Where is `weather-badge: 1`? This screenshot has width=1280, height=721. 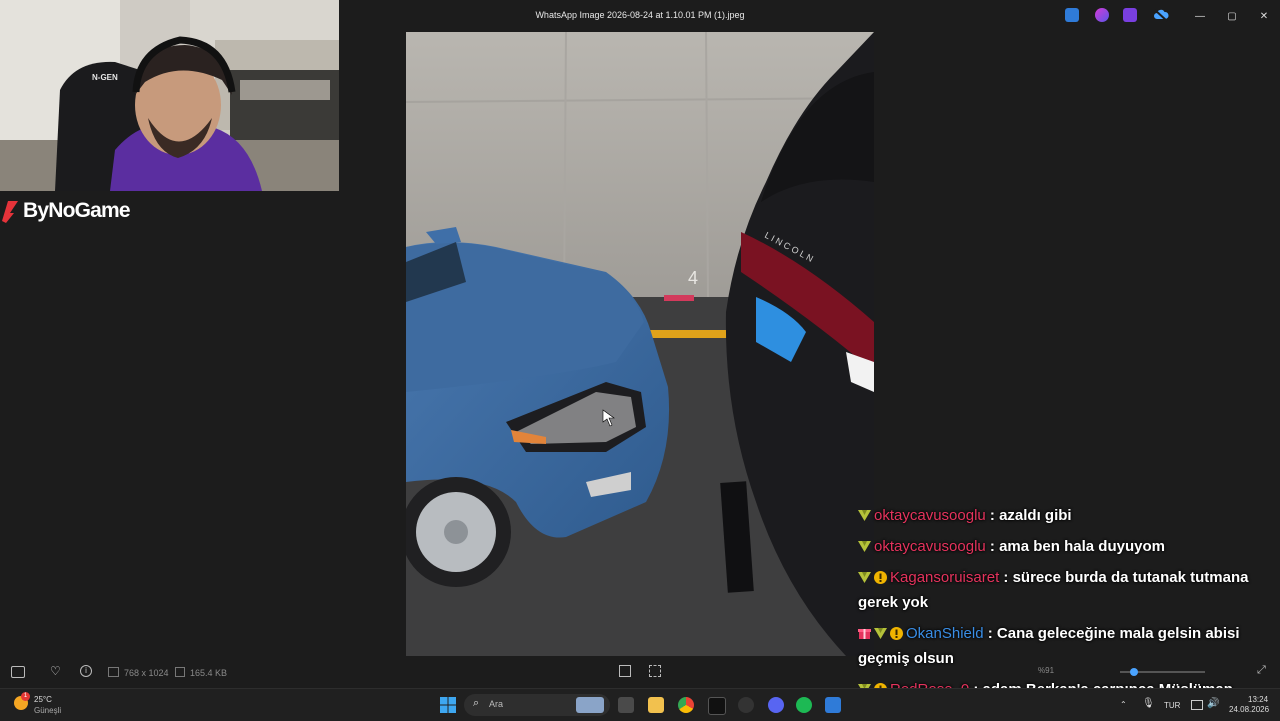
weather-badge: 1 is located at coordinates (25, 696).